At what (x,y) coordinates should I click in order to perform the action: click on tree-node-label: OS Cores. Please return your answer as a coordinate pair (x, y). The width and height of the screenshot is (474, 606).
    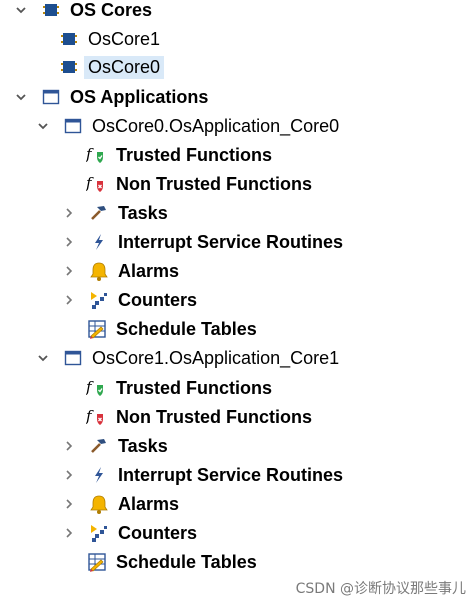
    Looking at the image, I should click on (111, 10).